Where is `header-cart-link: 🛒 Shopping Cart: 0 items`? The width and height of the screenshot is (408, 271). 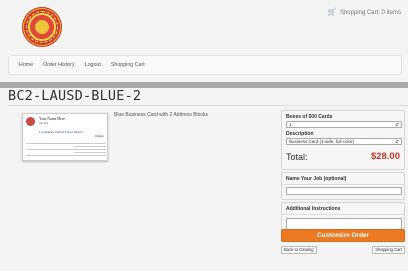
header-cart-link: 🛒 Shopping Cart: 0 items is located at coordinates (364, 12).